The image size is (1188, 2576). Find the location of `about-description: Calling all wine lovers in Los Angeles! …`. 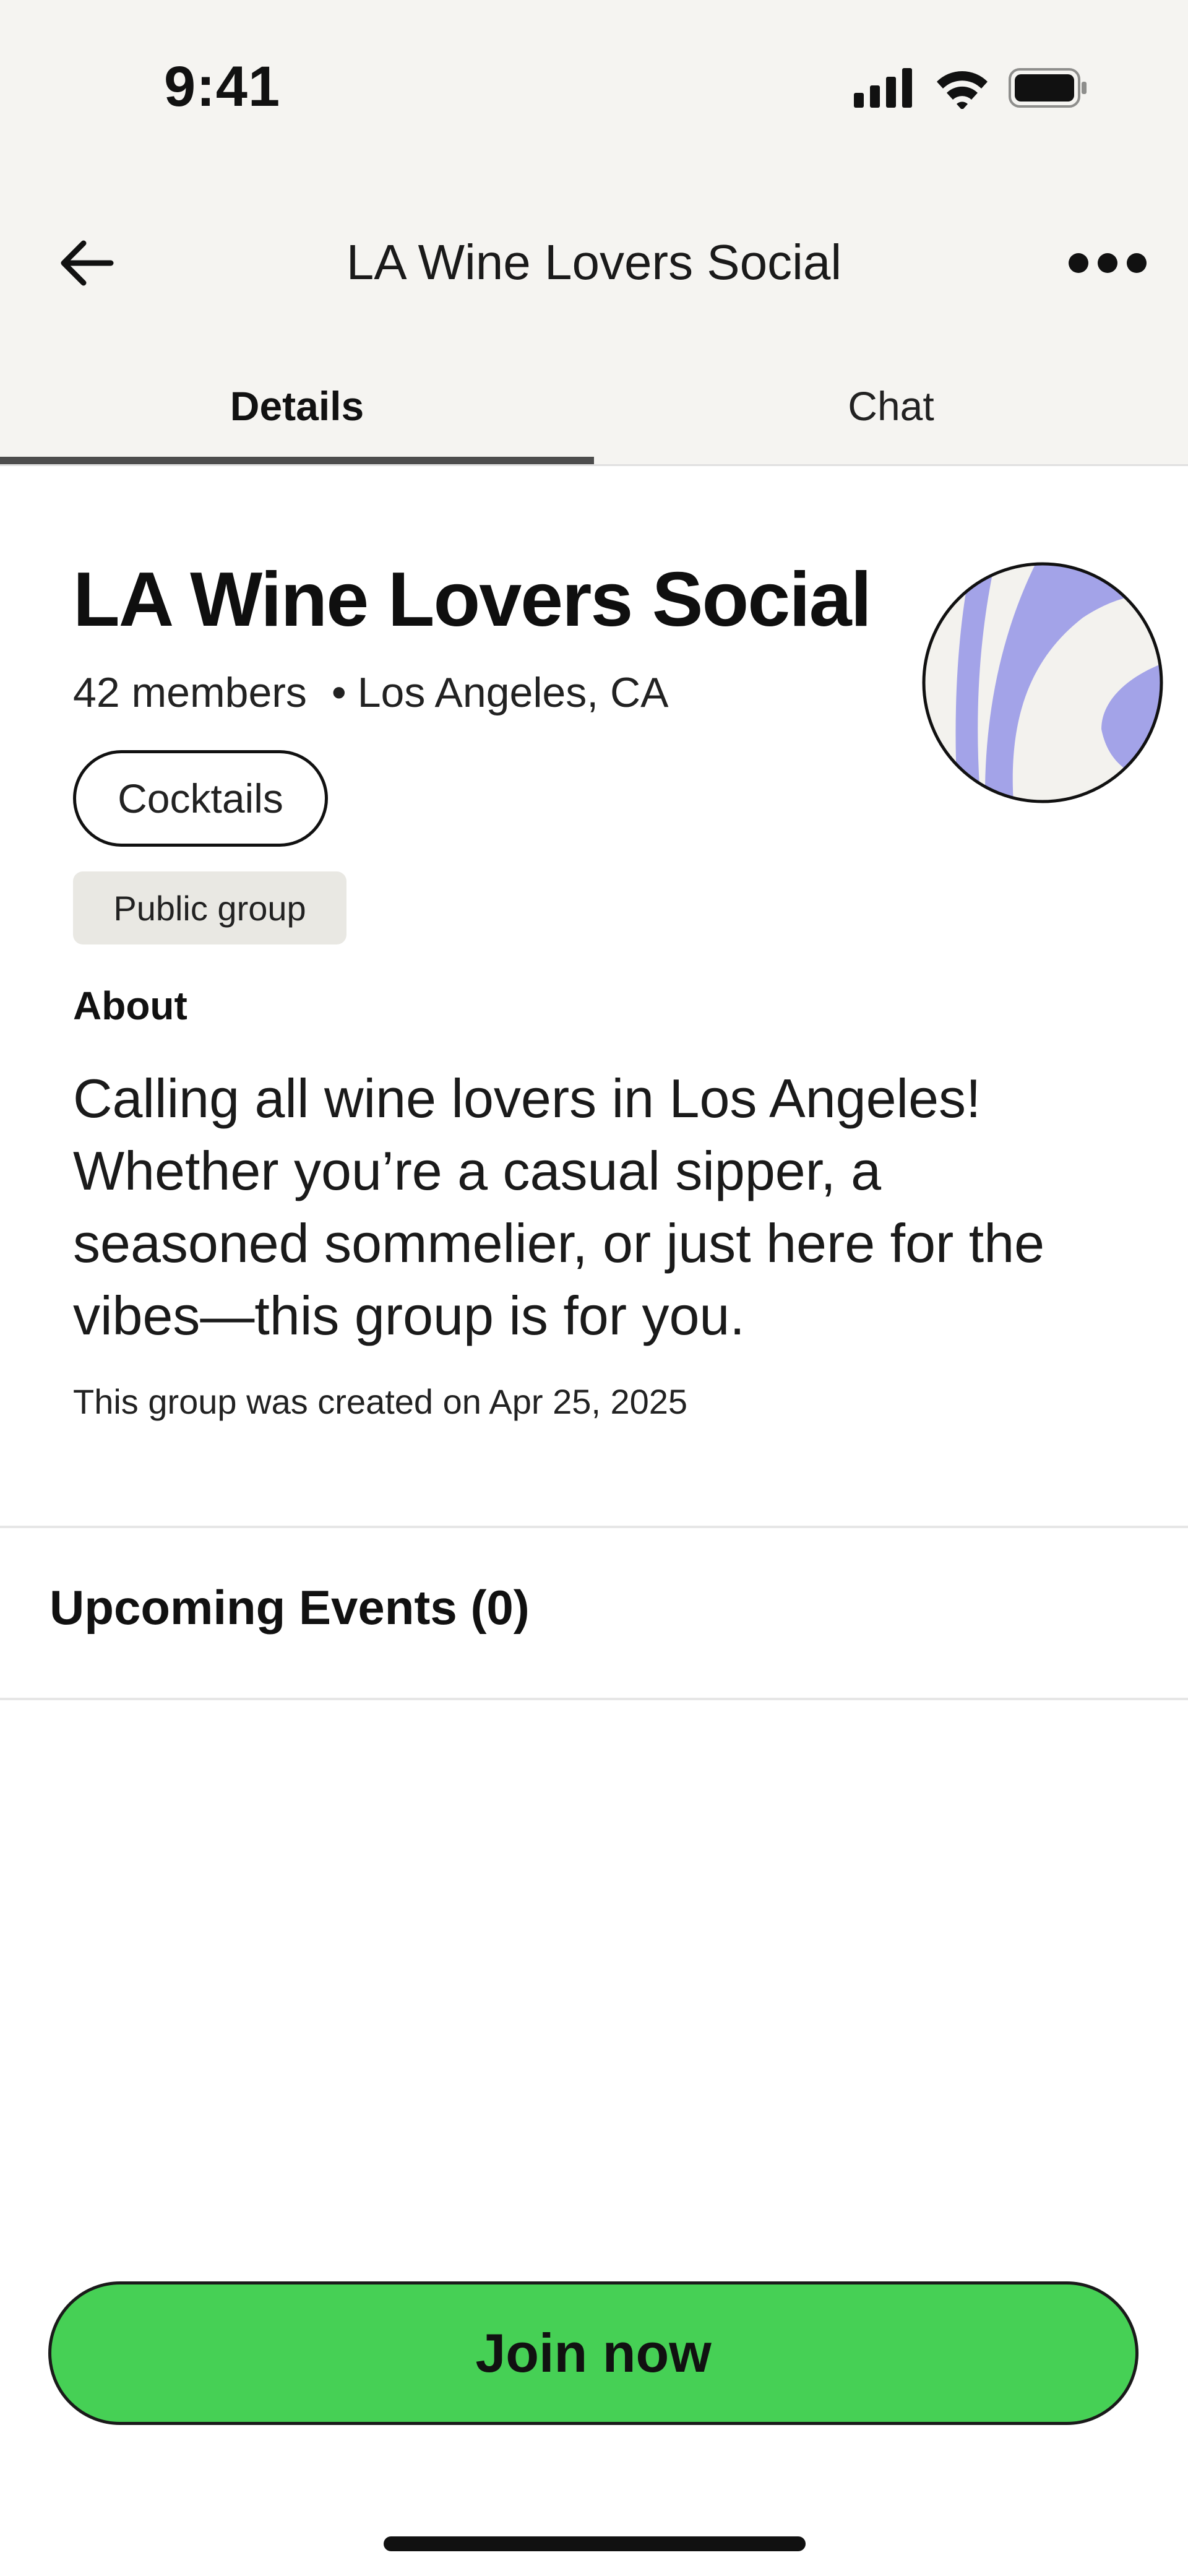

about-description: Calling all wine lovers in Los Angeles! … is located at coordinates (559, 1207).